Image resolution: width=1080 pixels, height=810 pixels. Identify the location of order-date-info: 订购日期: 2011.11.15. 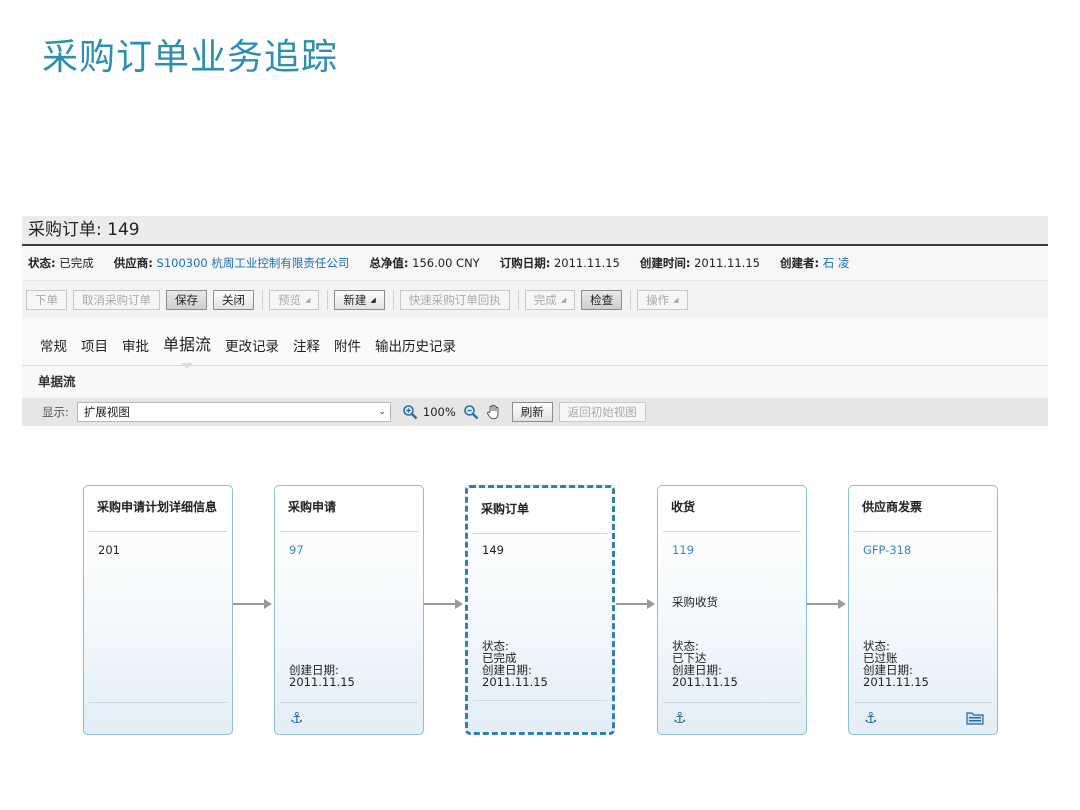
(559, 263).